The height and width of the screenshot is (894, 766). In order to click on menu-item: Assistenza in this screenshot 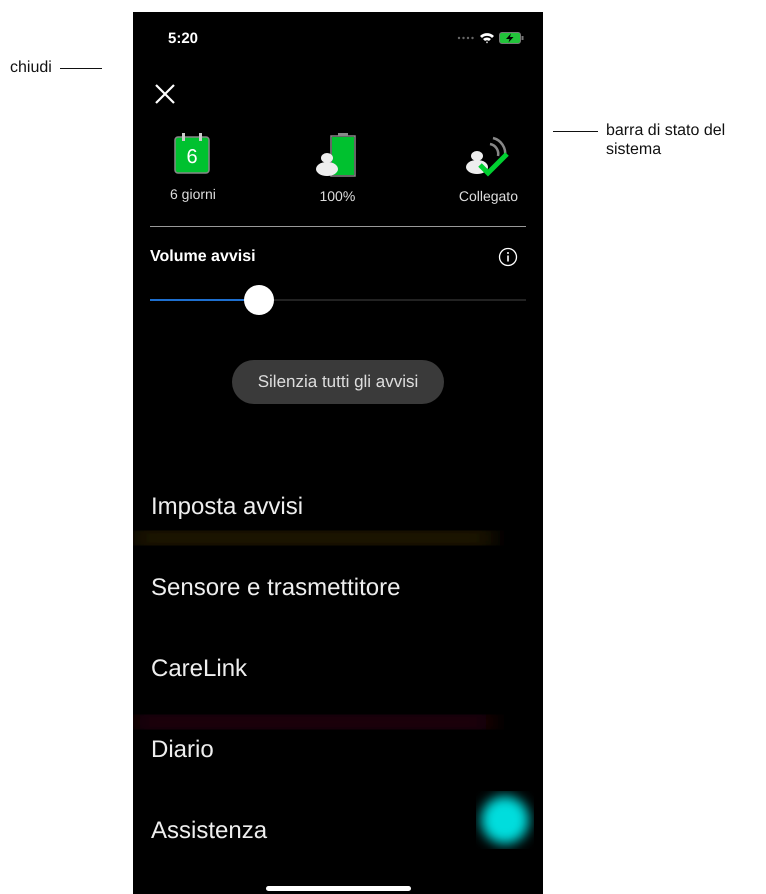, I will do `click(338, 831)`.